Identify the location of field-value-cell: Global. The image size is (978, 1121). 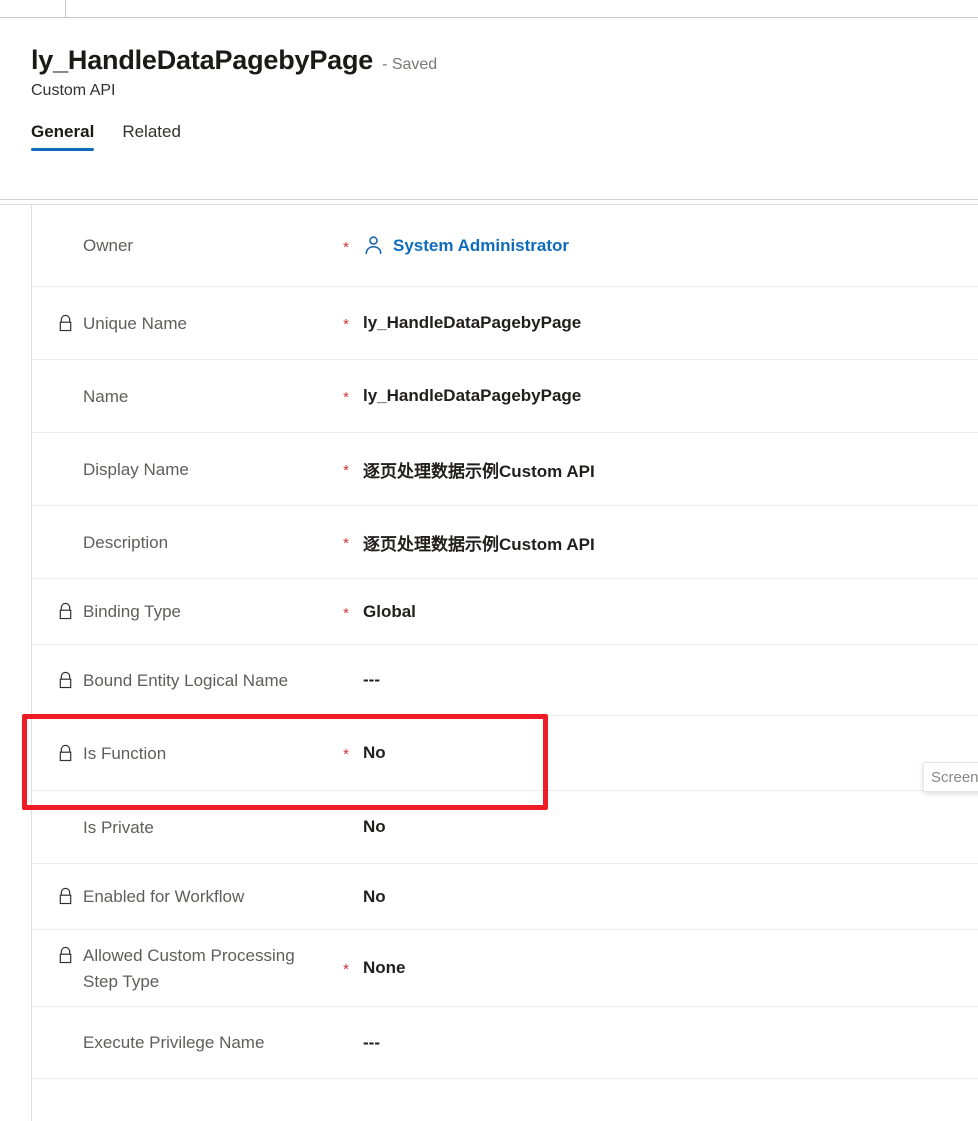
(670, 612).